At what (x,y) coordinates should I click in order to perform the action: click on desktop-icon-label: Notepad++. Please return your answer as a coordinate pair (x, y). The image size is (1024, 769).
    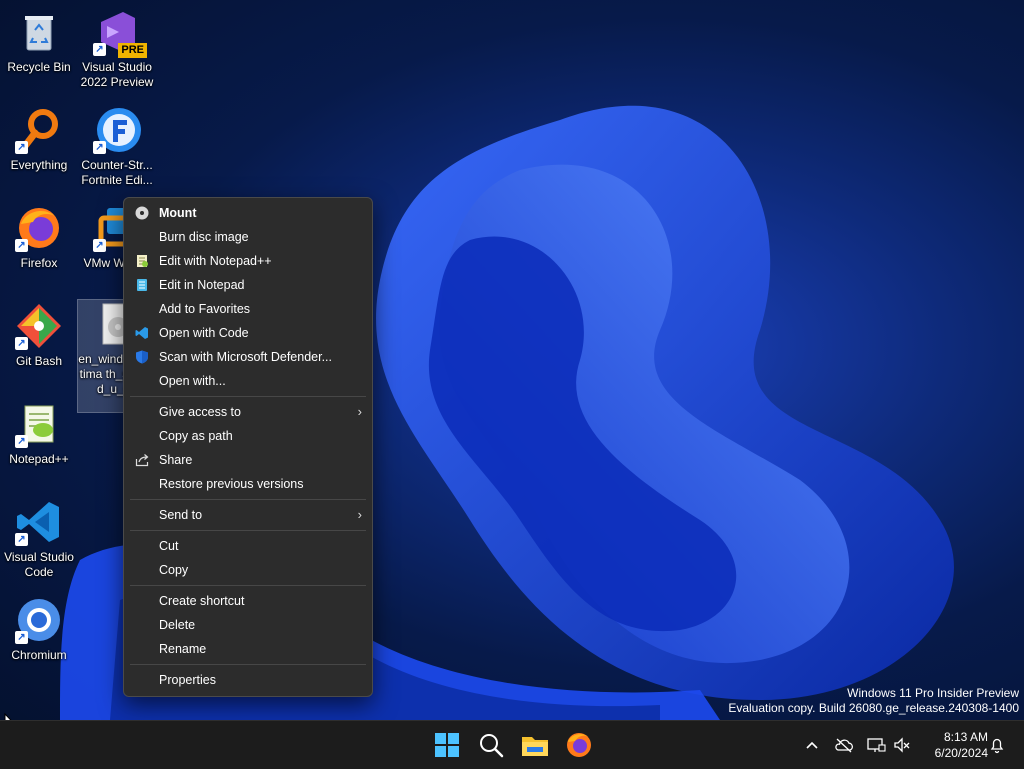
    Looking at the image, I should click on (39, 459).